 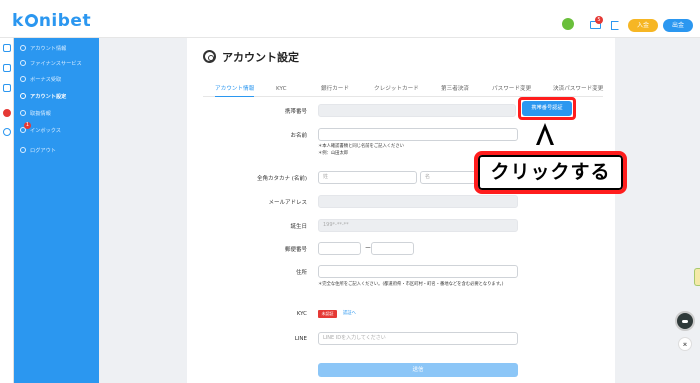 I want to click on sidebar-item-label: ログアウト, so click(x=43, y=151).